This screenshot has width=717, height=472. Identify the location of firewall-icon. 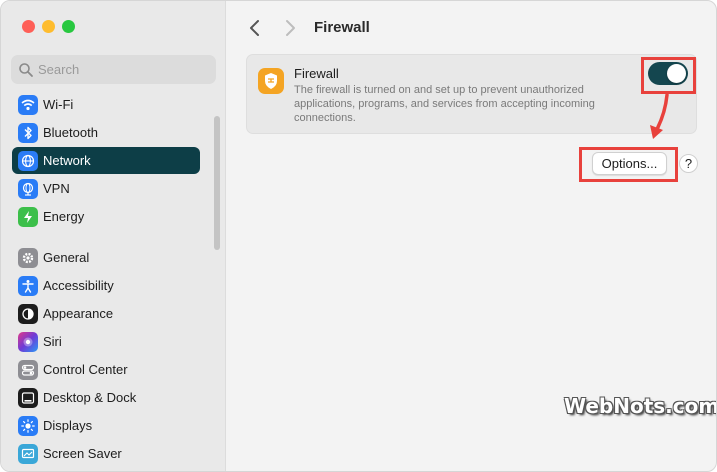
(271, 81).